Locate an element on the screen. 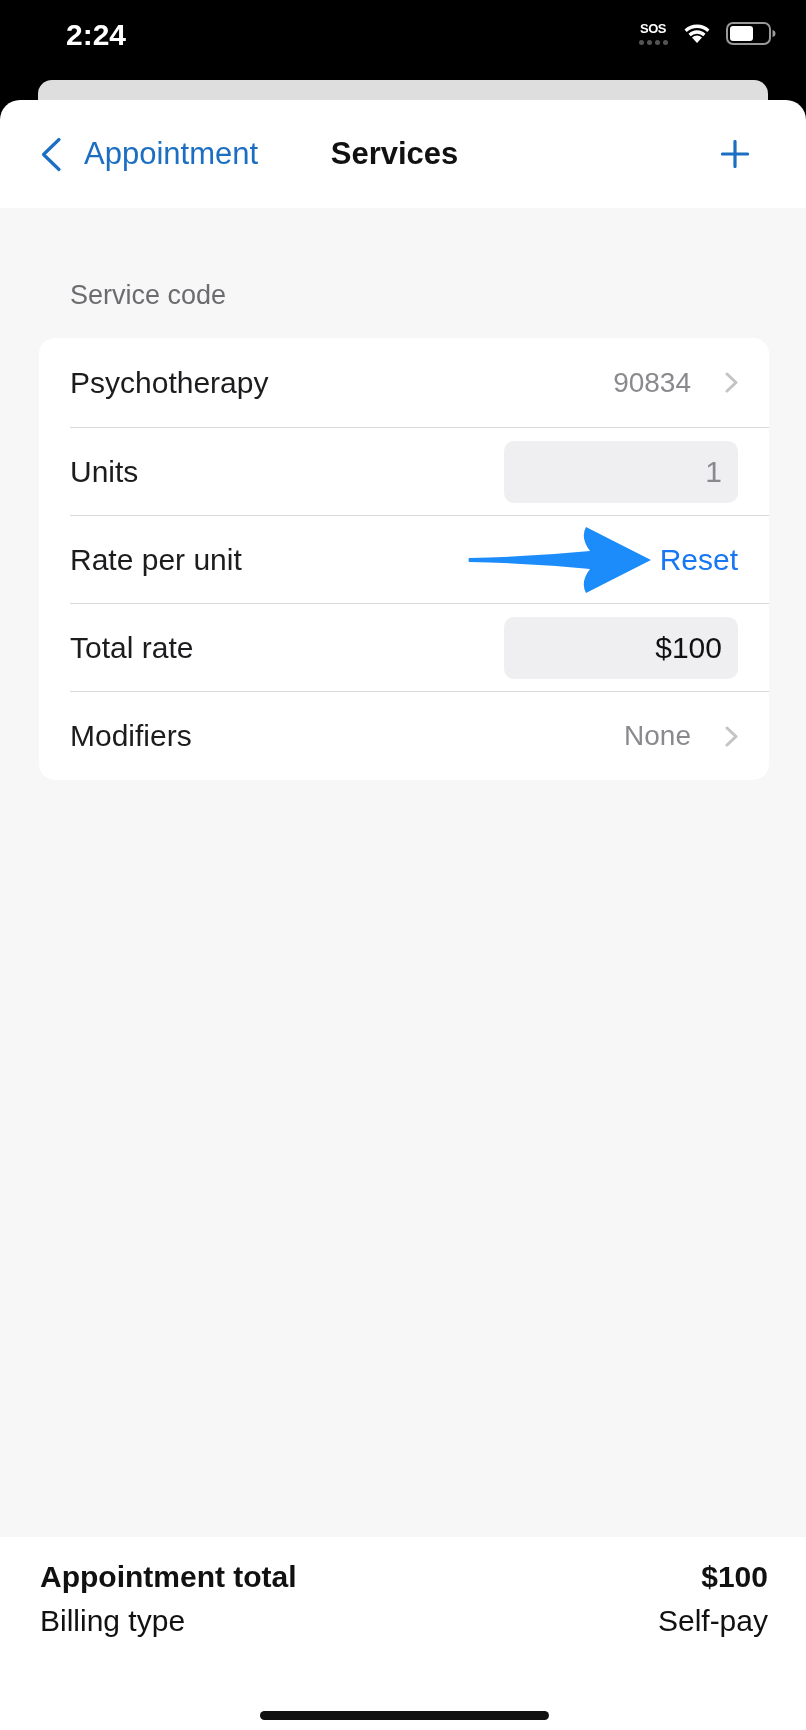  input-field: $100 is located at coordinates (621, 647).